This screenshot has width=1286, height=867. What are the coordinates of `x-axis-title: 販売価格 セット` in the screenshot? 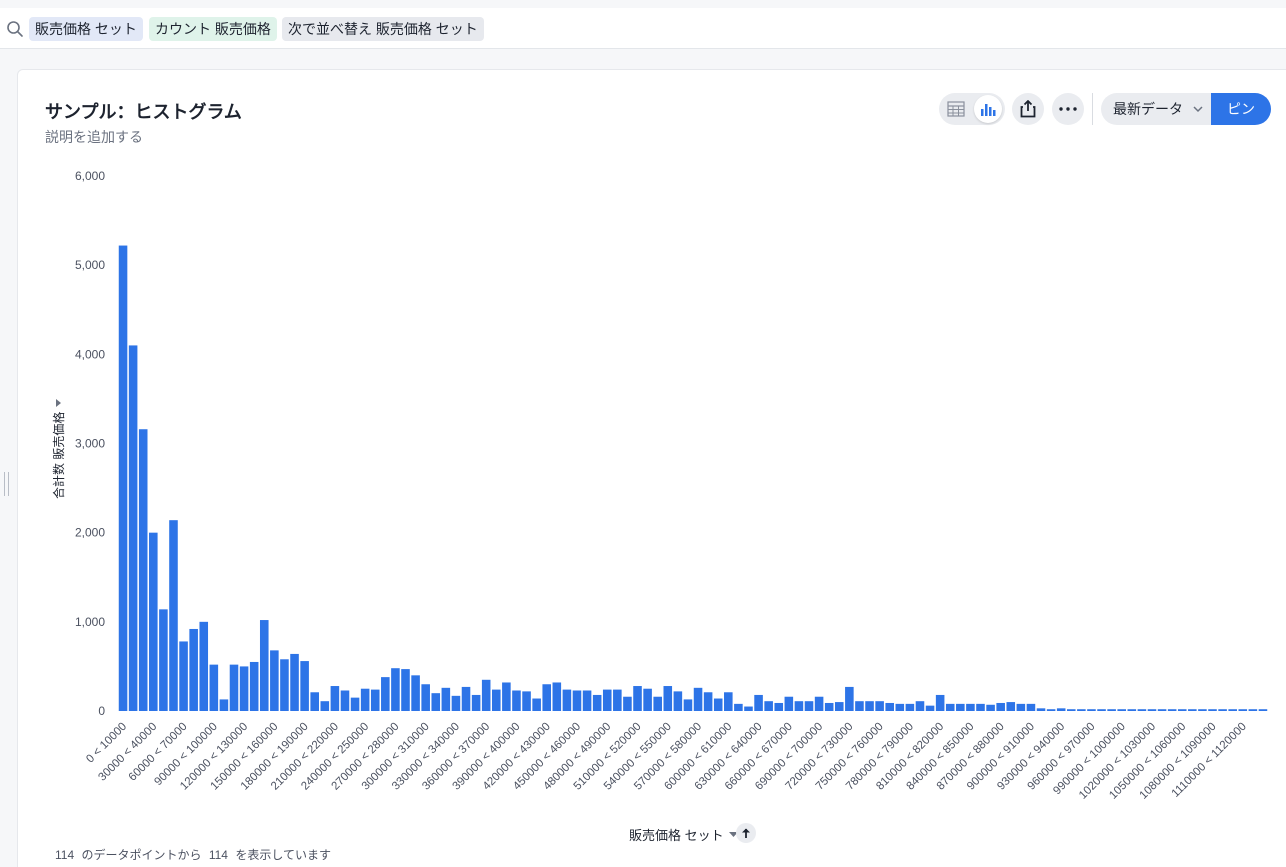 It's located at (683, 834).